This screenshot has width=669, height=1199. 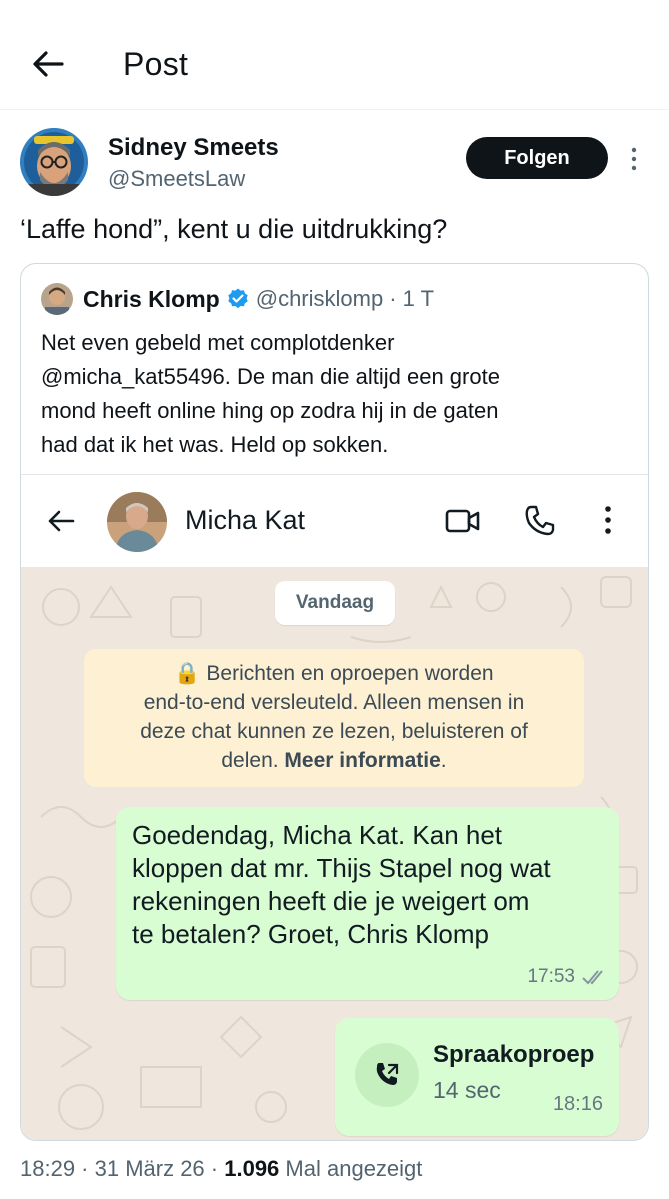 What do you see at coordinates (467, 1090) in the screenshot?
I see `call-duration: 14 sec` at bounding box center [467, 1090].